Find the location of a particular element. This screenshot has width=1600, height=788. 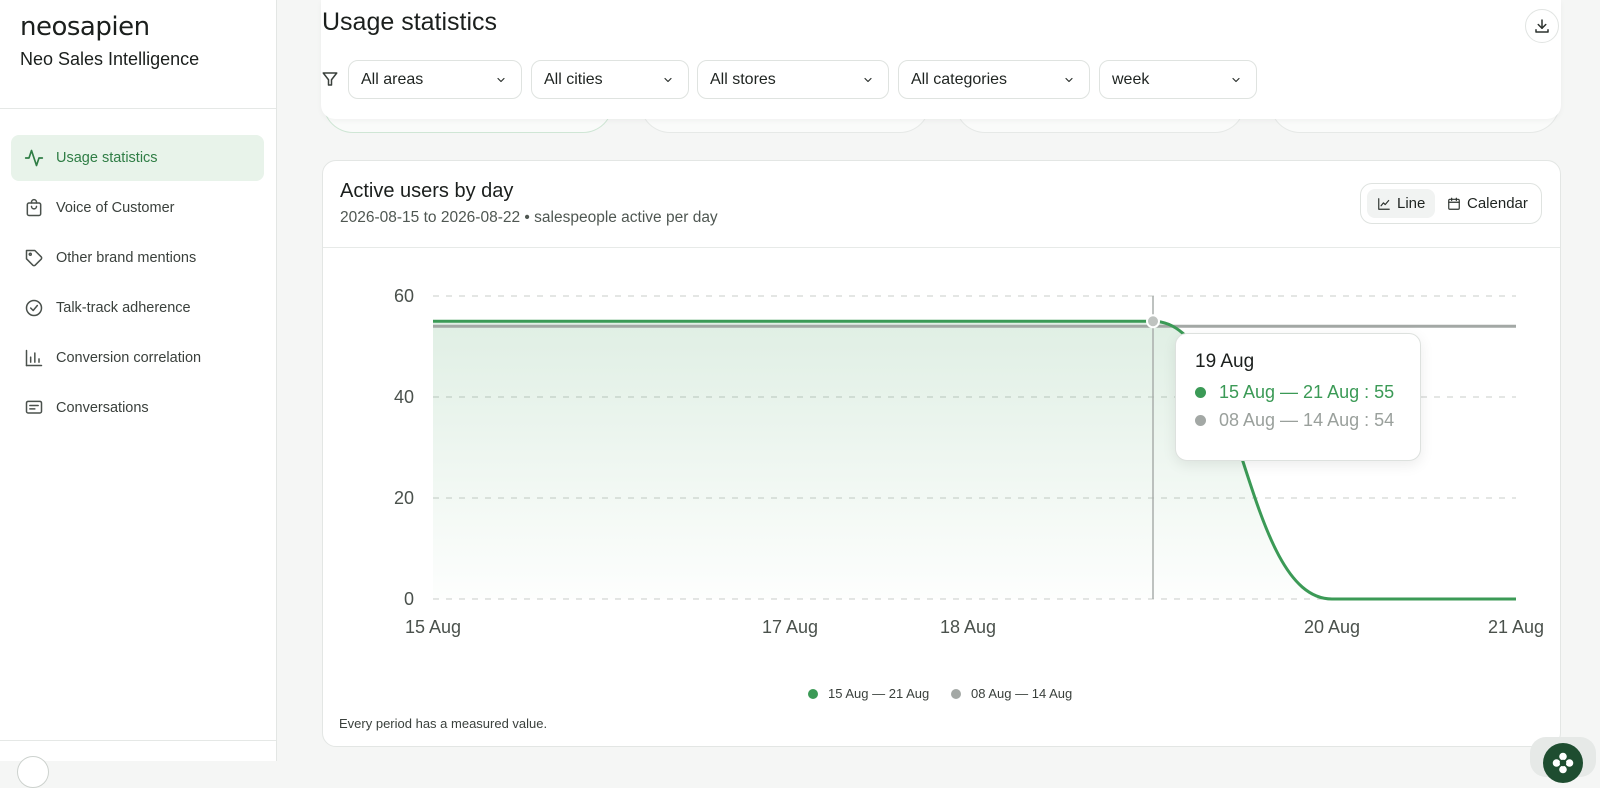

legend-item-current-week: 15 Aug — 21 Aug is located at coordinates (868, 693).